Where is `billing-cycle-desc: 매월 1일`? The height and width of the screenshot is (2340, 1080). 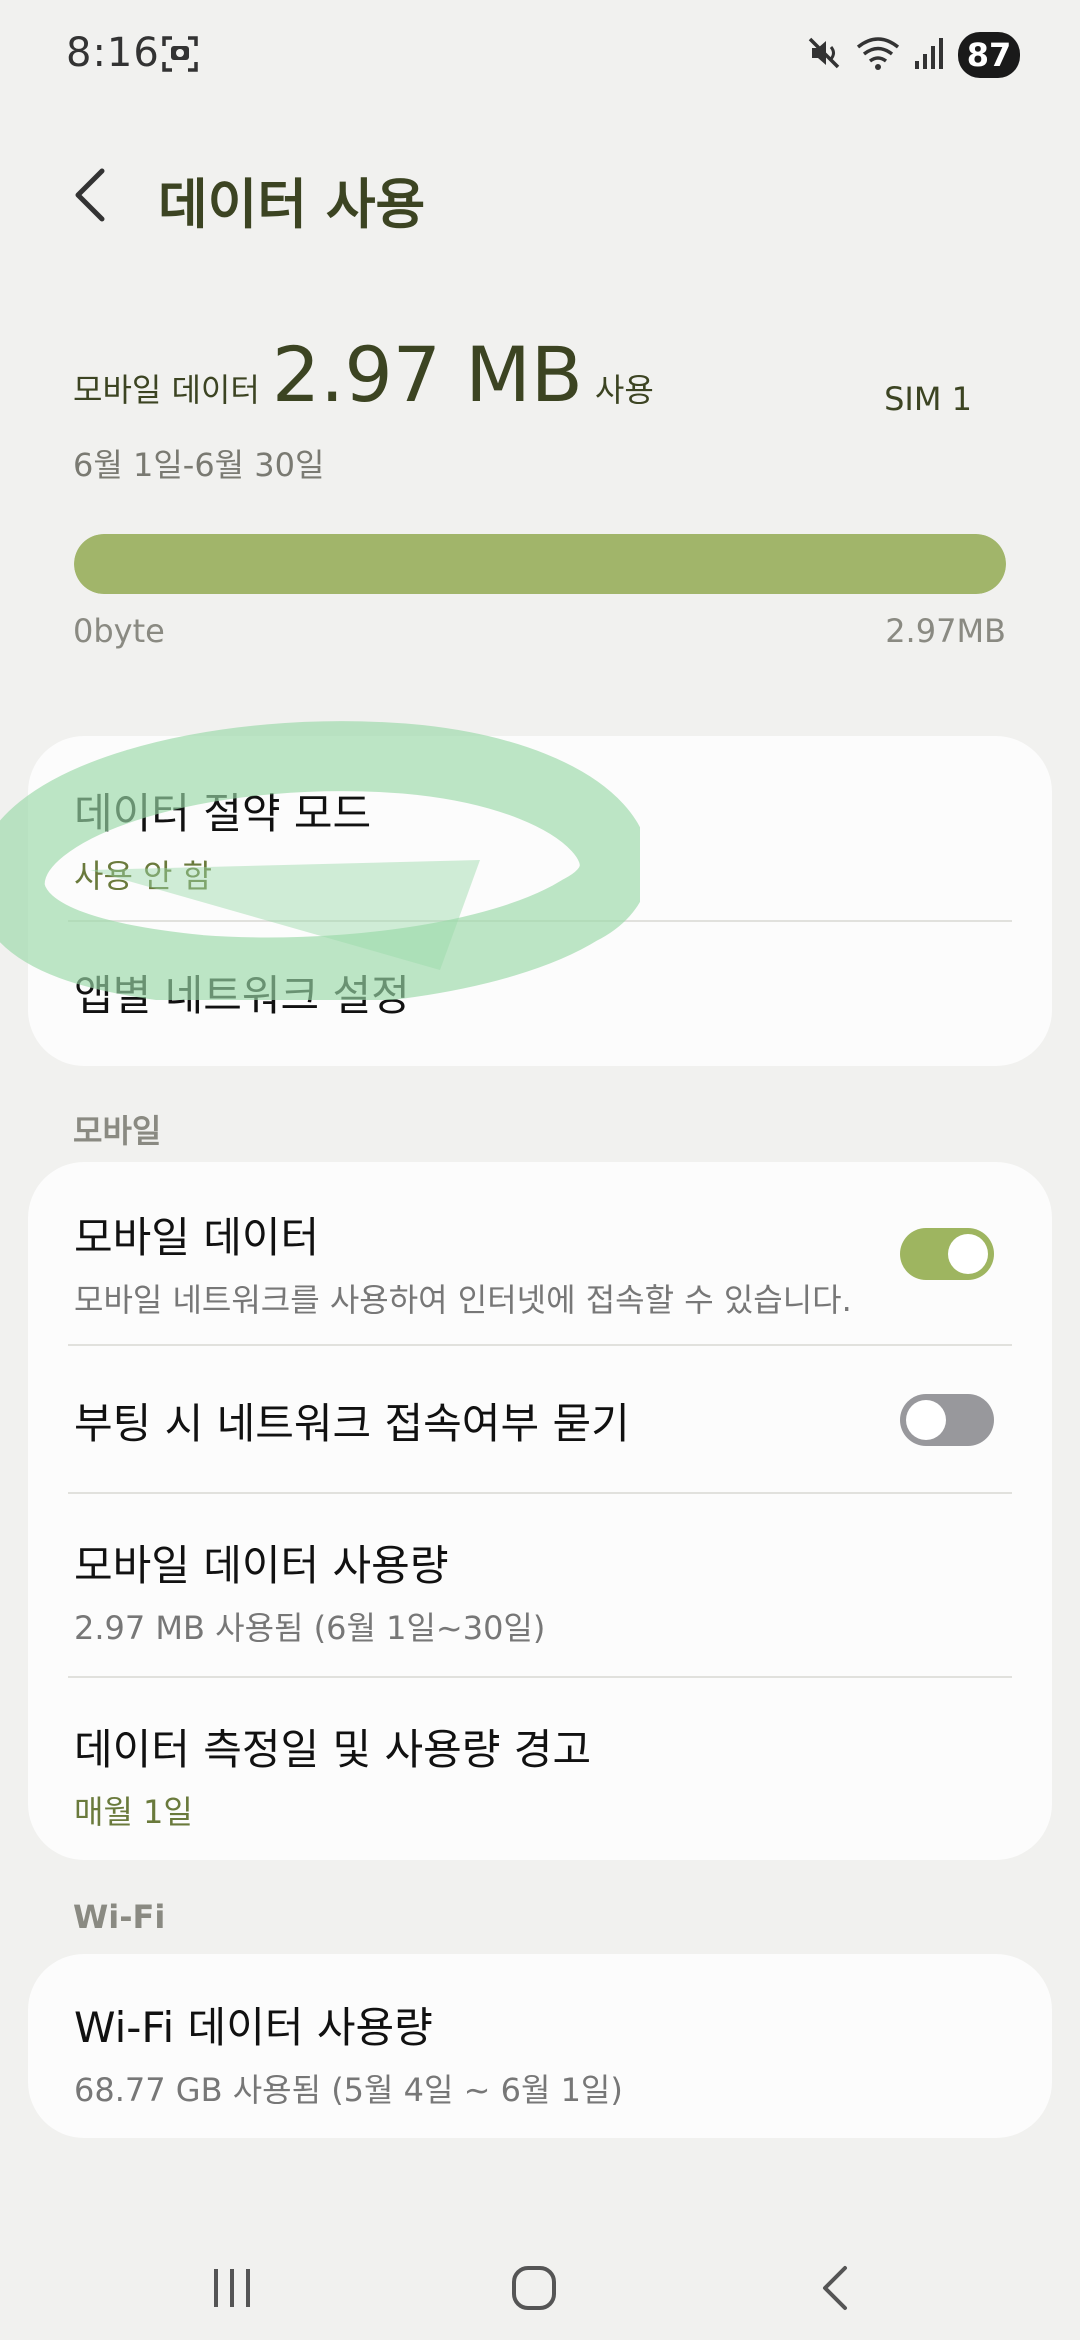 billing-cycle-desc: 매월 1일 is located at coordinates (133, 1812).